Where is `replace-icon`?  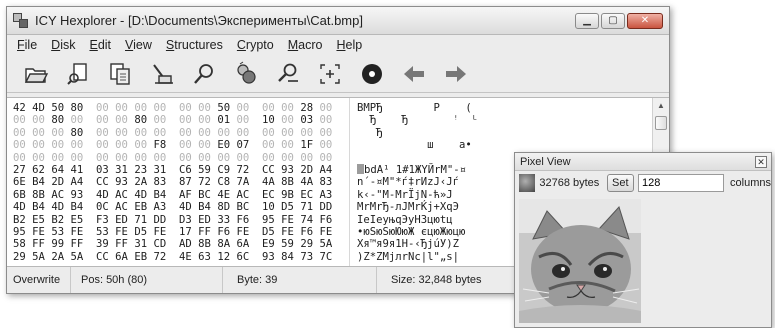
replace-icon is located at coordinates (288, 74).